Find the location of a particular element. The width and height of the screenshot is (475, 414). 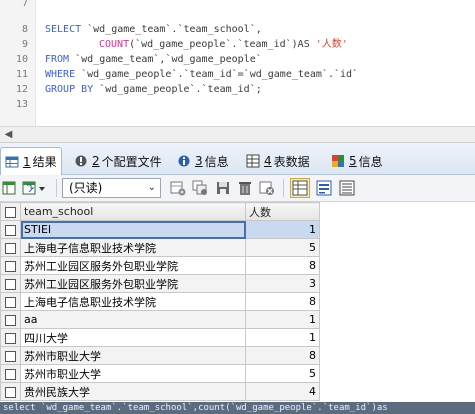

import-dropdown-icon is located at coordinates (34, 188).